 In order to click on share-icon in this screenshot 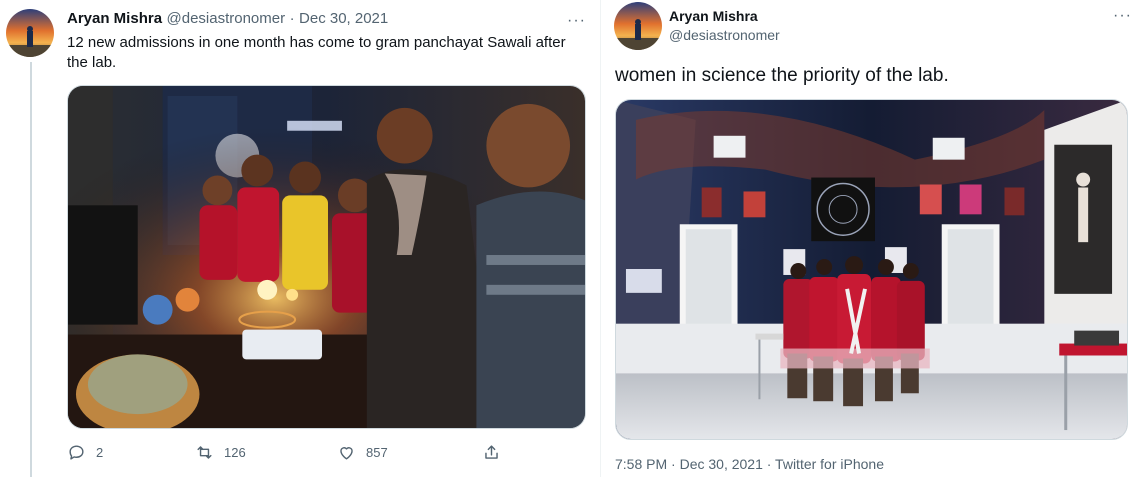, I will do `click(491, 452)`.